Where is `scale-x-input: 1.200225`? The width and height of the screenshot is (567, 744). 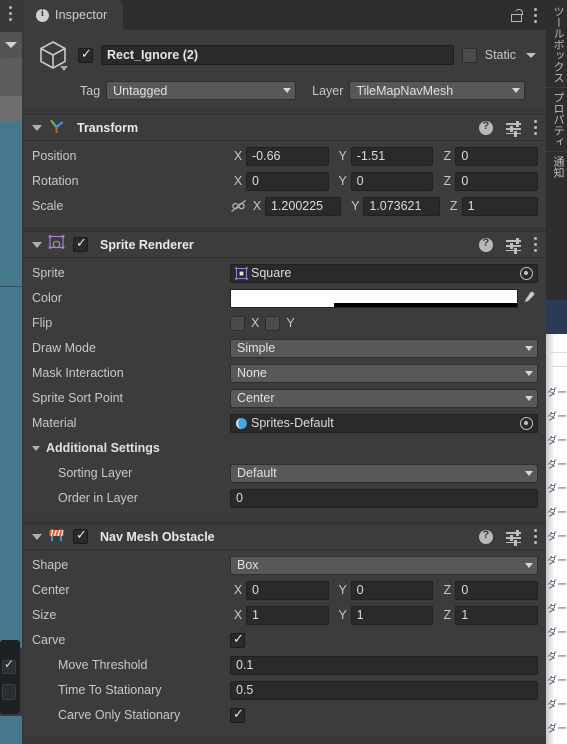 scale-x-input: 1.200225 is located at coordinates (303, 206).